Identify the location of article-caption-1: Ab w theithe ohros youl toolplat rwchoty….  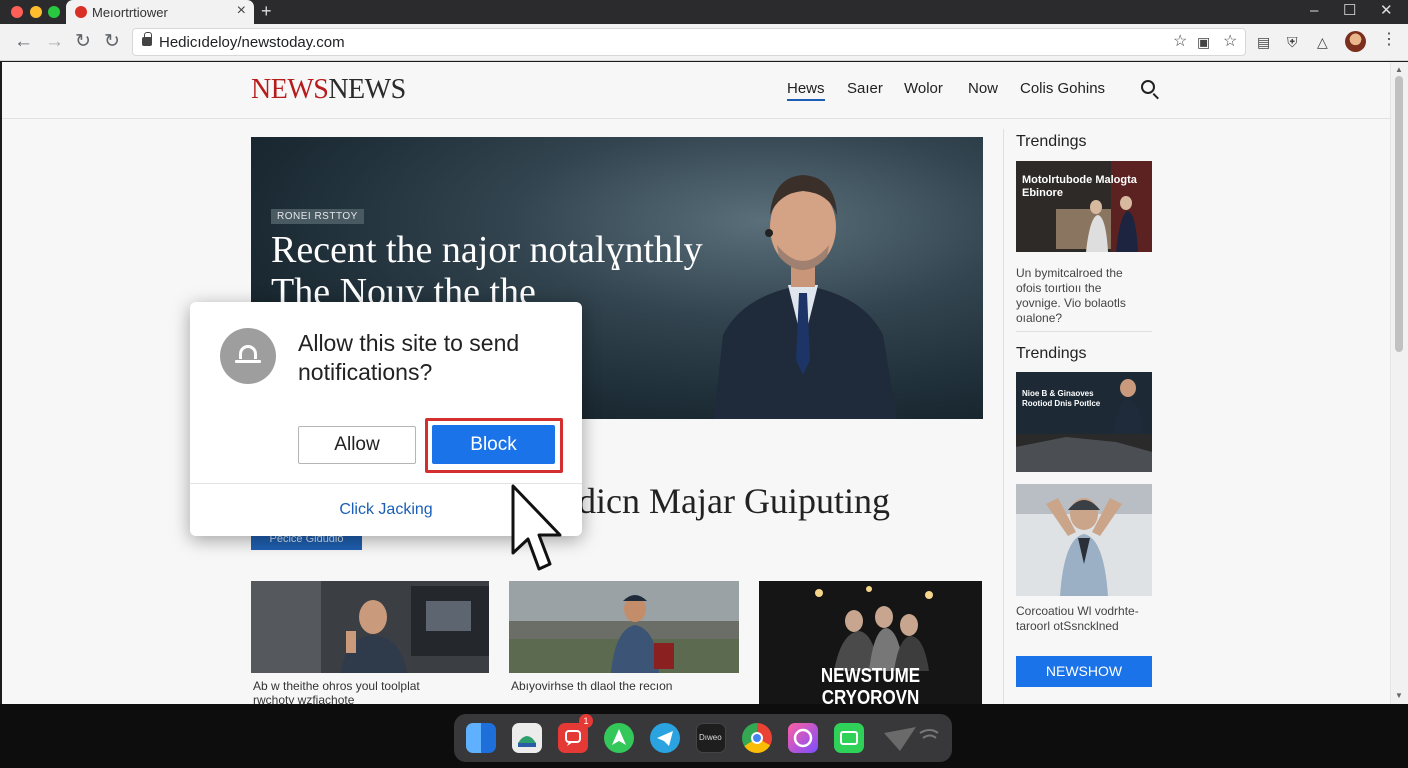
(336, 691).